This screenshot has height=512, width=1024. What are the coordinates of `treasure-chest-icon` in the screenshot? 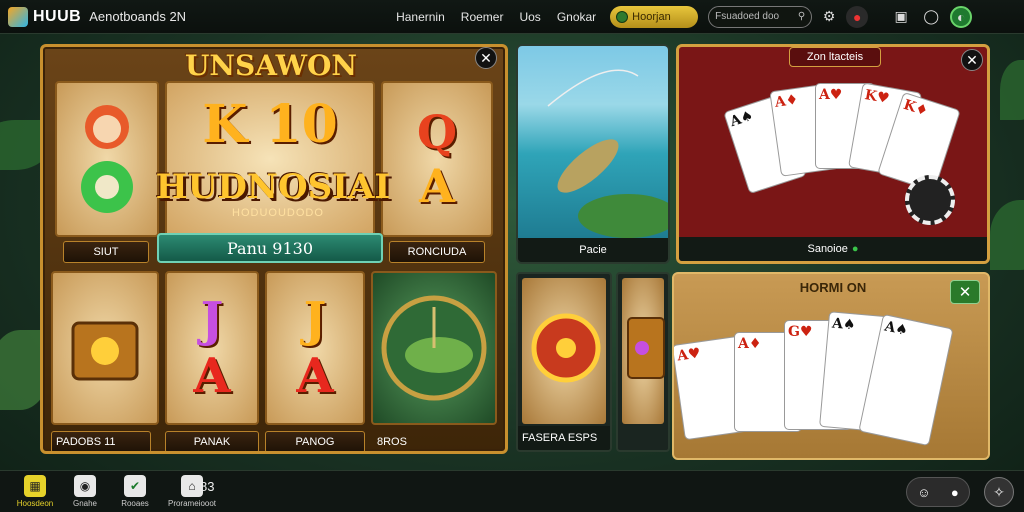 It's located at (105, 351).